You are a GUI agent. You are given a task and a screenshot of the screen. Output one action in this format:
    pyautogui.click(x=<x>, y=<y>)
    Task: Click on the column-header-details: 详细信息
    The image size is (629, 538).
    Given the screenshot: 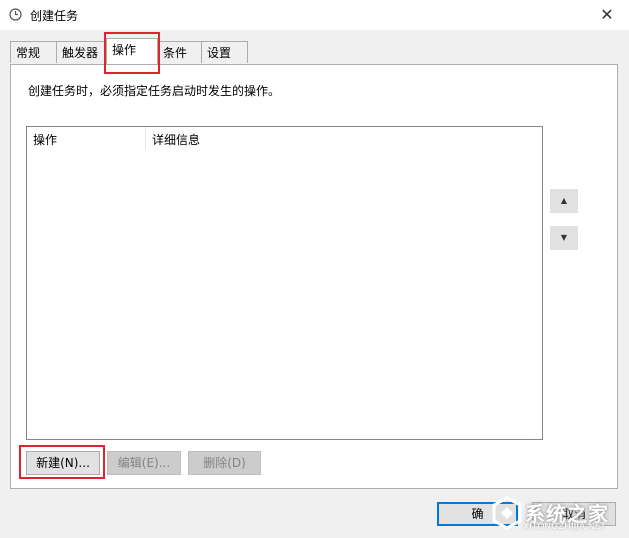 What is the action you would take?
    pyautogui.click(x=176, y=139)
    